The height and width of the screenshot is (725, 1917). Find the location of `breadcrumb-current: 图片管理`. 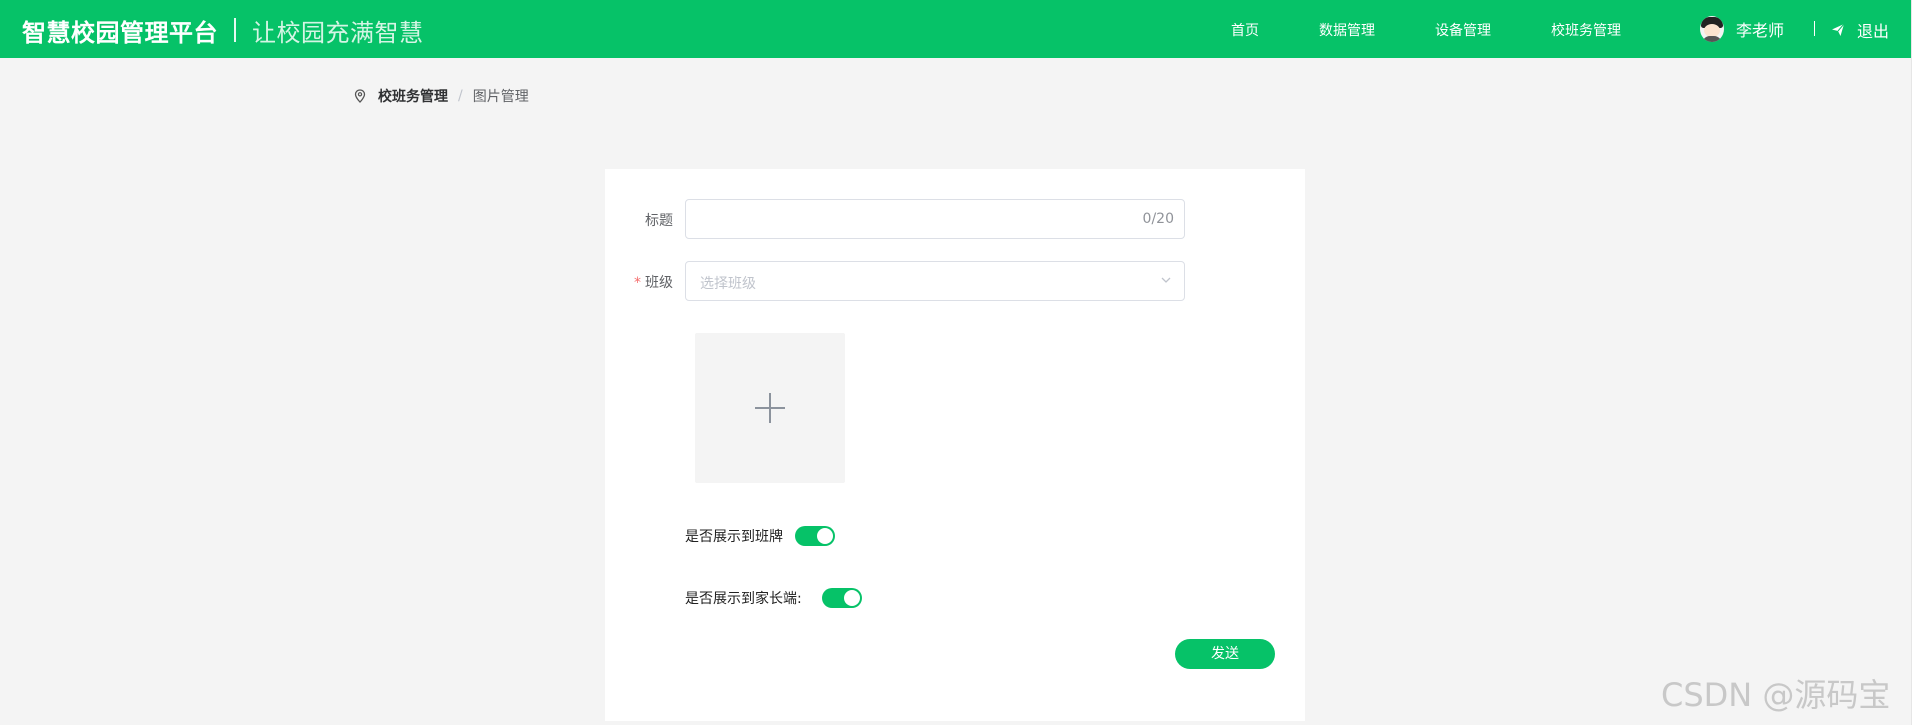

breadcrumb-current: 图片管理 is located at coordinates (500, 97).